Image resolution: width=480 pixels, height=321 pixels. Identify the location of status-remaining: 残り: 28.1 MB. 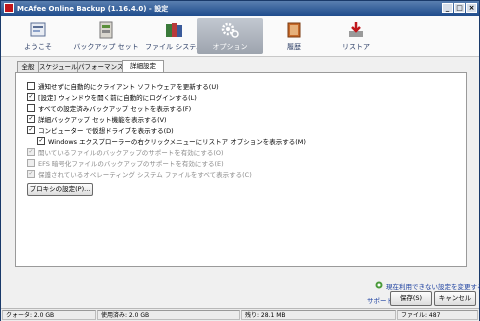
(318, 315).